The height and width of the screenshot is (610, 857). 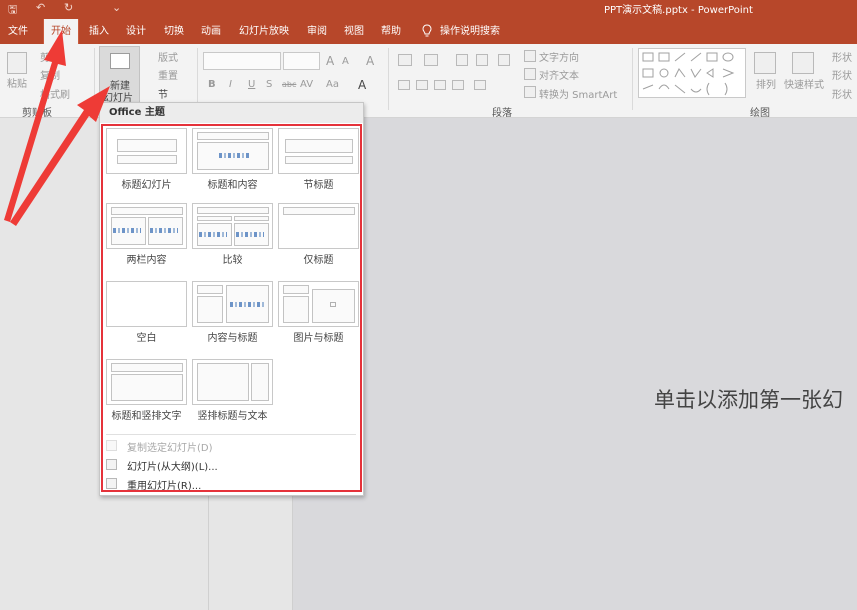 I want to click on save-icon: 🖫, so click(x=12, y=10).